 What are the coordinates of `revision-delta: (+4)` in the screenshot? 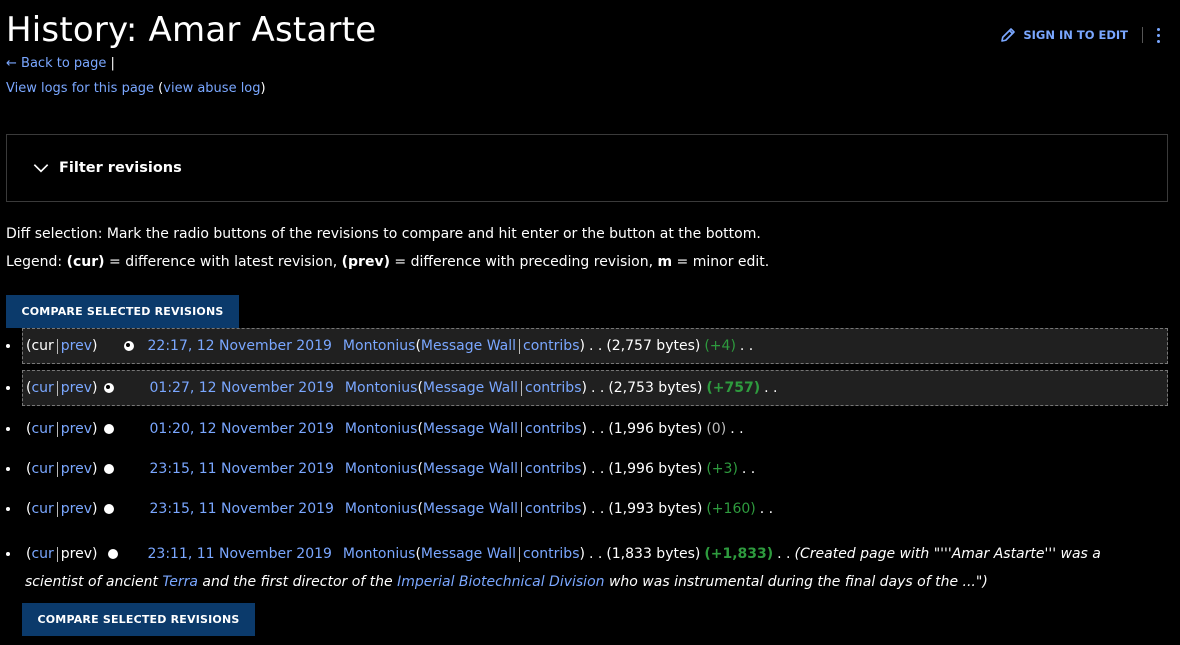 It's located at (720, 346).